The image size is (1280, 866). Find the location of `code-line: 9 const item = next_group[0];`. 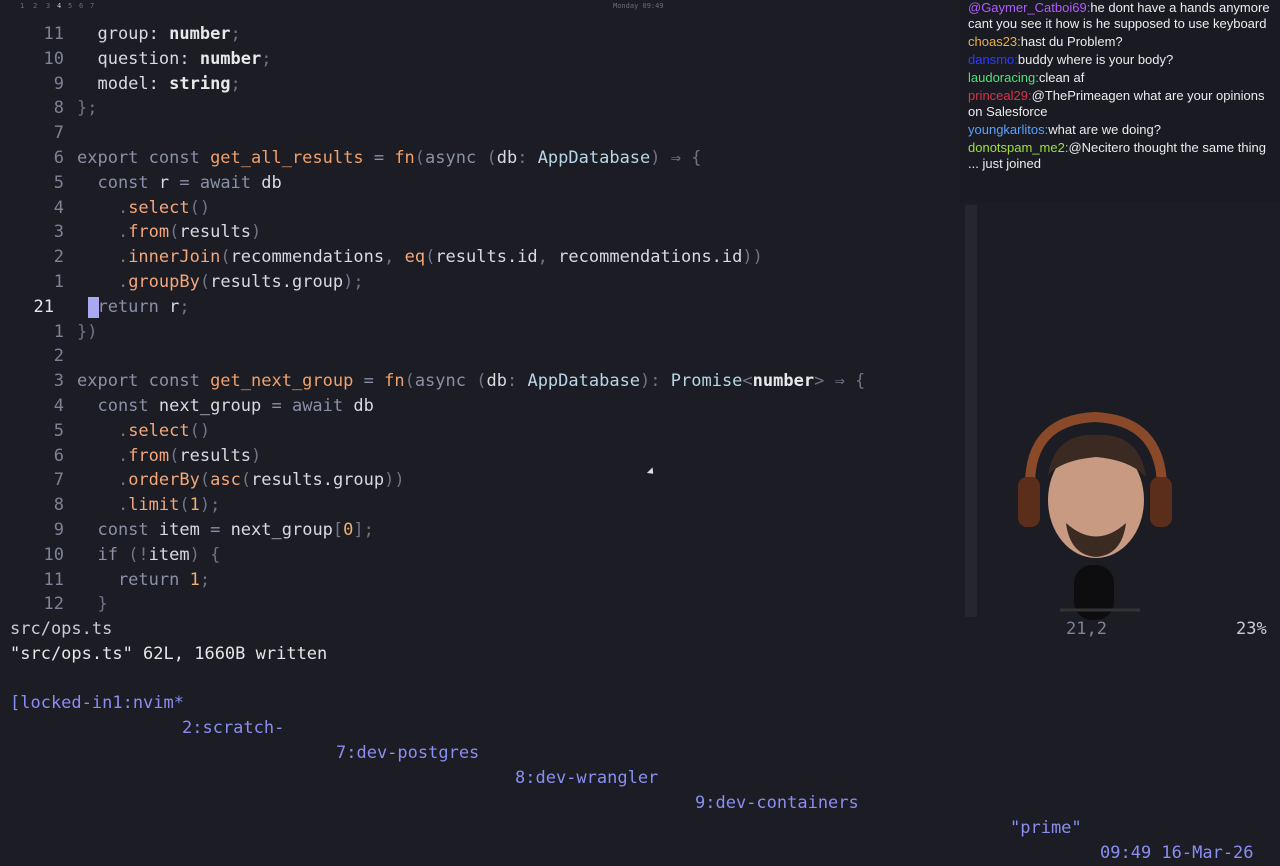

code-line: 9 const item = next_group[0]; is located at coordinates (482, 530).